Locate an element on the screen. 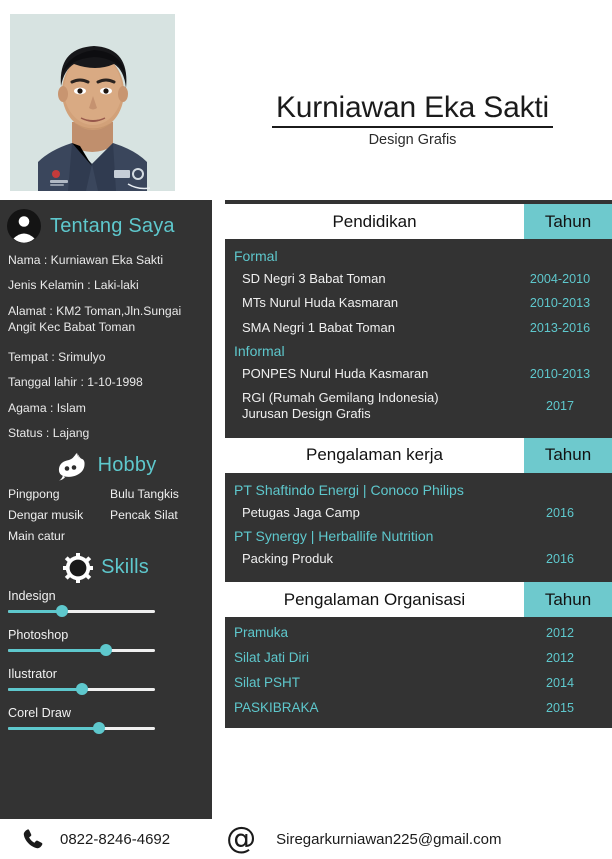 This screenshot has height=859, width=612. skill-slider-ilustrator is located at coordinates (81, 689).